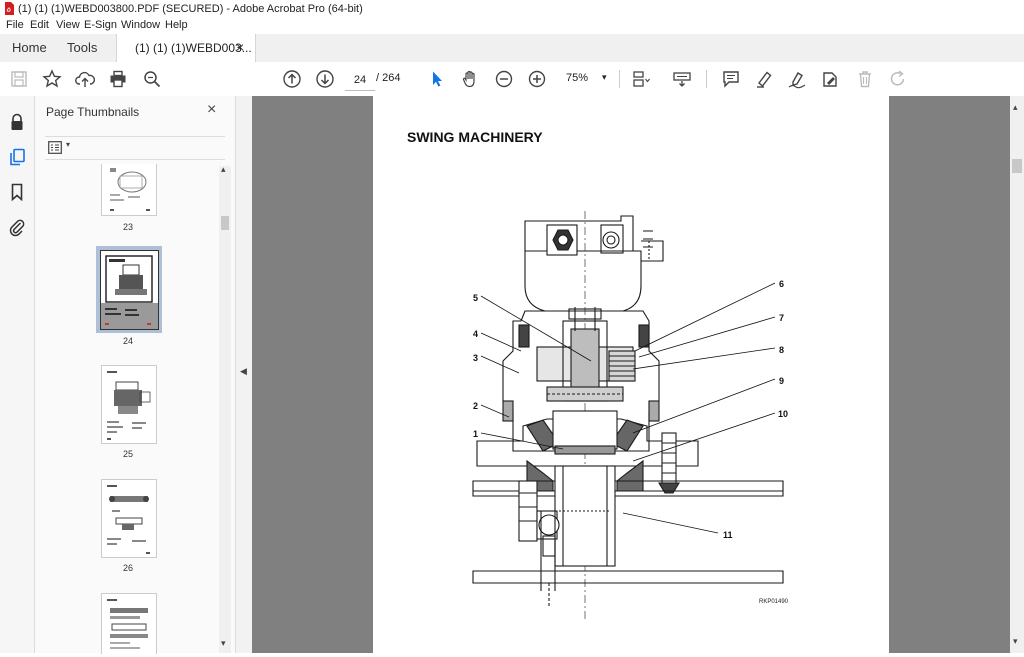 This screenshot has width=1024, height=657. What do you see at coordinates (1017, 374) in the screenshot?
I see `document-scrollbar: ▴ ▾` at bounding box center [1017, 374].